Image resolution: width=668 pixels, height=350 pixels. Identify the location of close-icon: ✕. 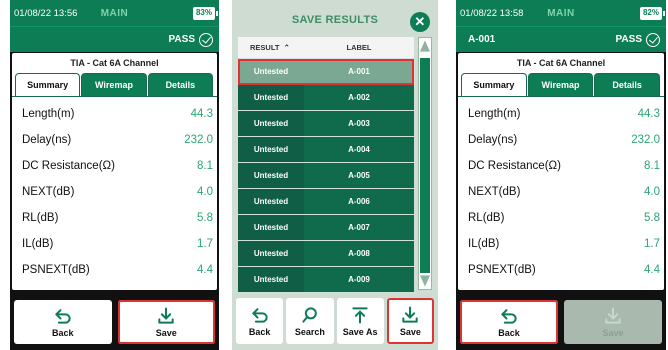
(420, 21).